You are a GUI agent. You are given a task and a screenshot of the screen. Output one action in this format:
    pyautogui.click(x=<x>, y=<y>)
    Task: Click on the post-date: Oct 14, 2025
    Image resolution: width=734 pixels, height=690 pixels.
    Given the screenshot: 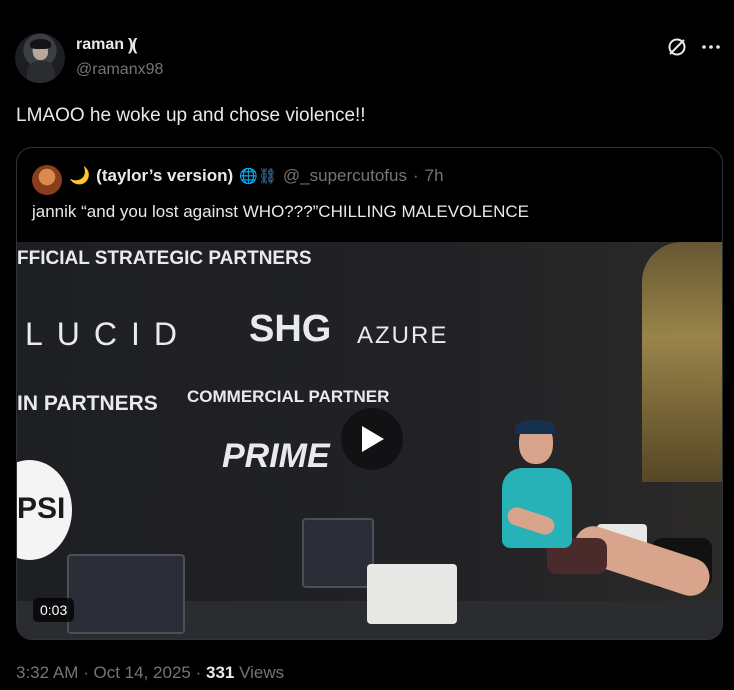 What is the action you would take?
    pyautogui.click(x=142, y=672)
    